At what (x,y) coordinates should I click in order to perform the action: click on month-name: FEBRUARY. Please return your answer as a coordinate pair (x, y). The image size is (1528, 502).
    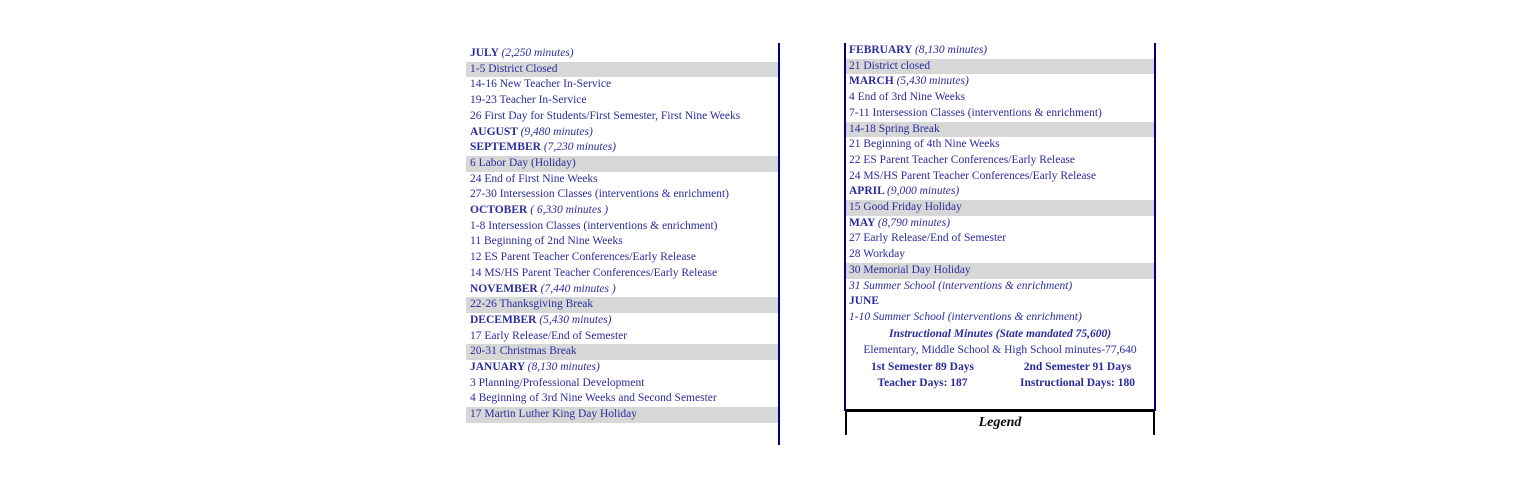
    Looking at the image, I should click on (881, 50).